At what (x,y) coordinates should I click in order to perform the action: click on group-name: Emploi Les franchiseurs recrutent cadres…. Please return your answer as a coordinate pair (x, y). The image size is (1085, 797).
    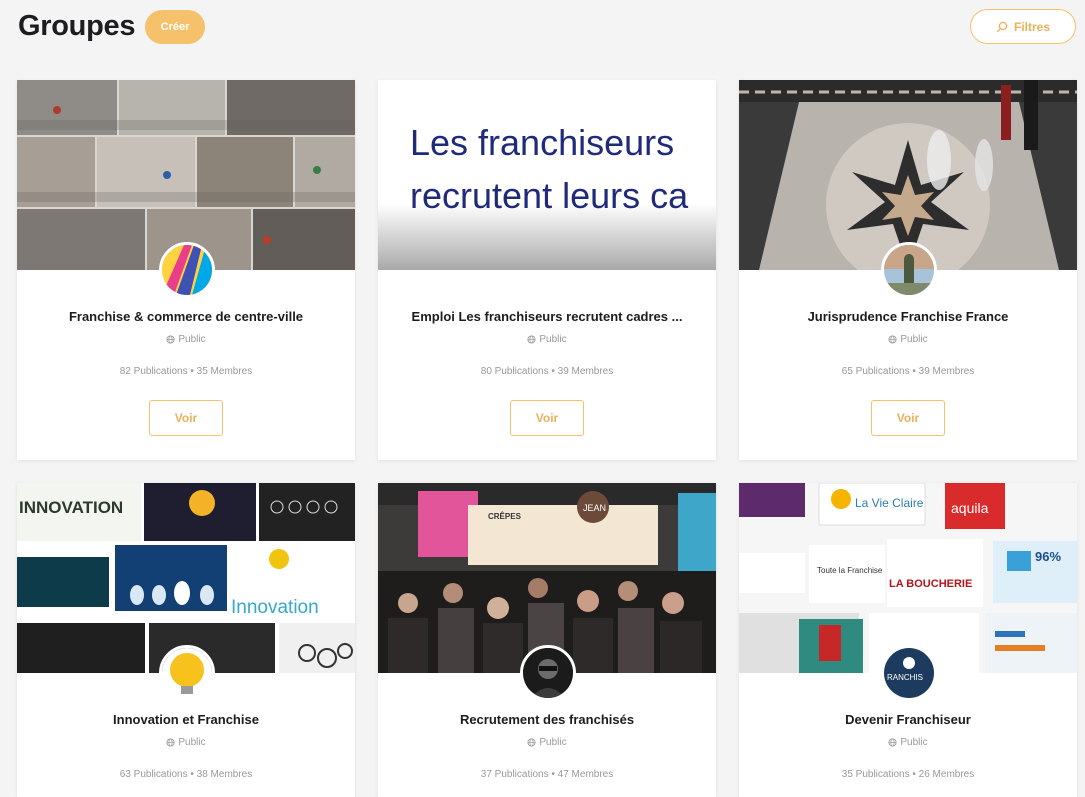
    Looking at the image, I should click on (547, 316).